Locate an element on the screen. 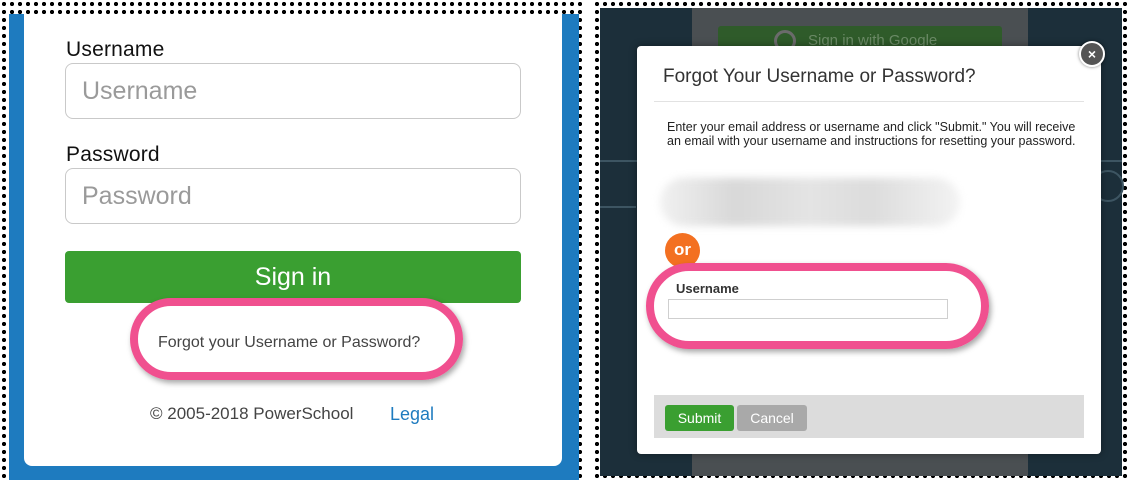 This screenshot has height=481, width=1129. copyright-text: © 2005-2018 PowerSchool is located at coordinates (252, 413).